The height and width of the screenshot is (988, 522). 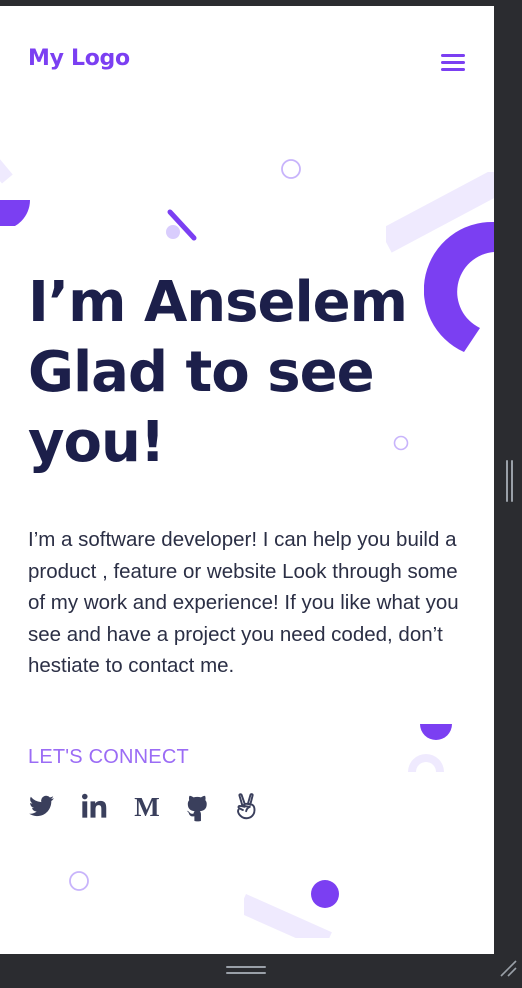 What do you see at coordinates (108, 757) in the screenshot?
I see `lets-connect-label: LET'S CONNECT` at bounding box center [108, 757].